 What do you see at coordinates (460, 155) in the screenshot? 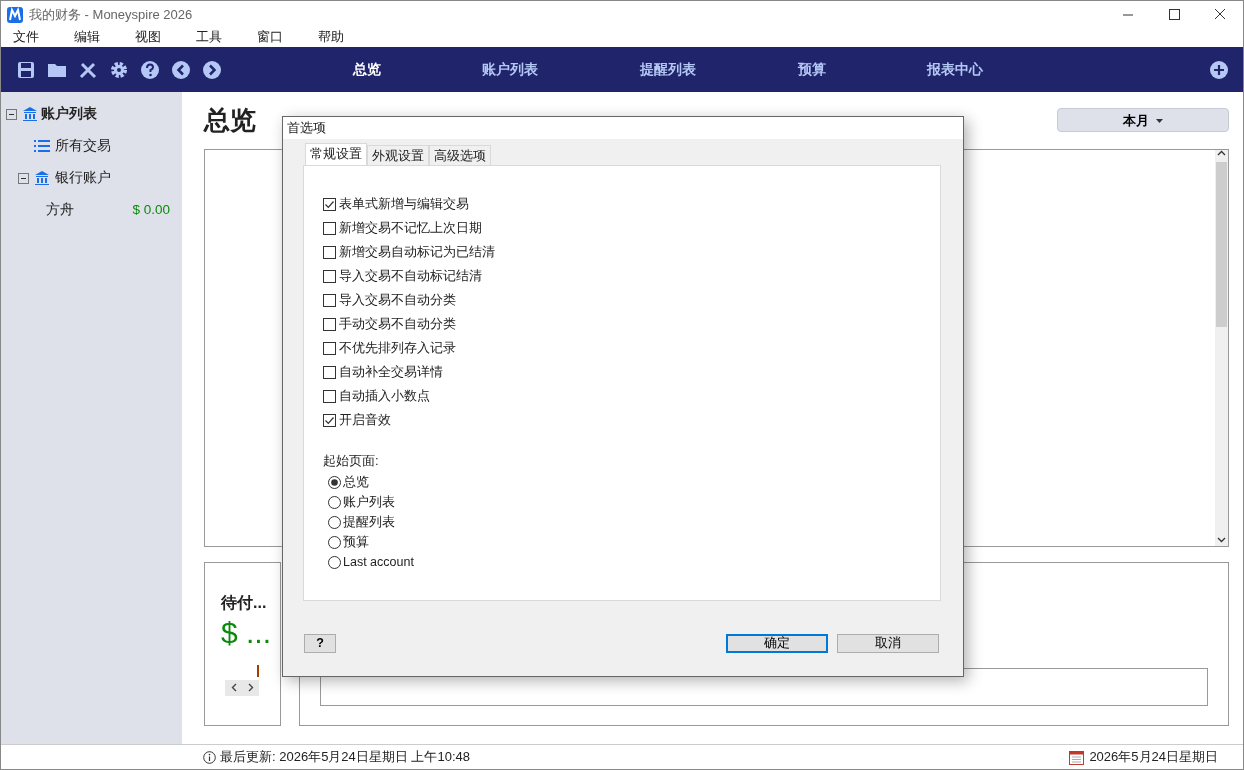
I see `dialog-tab: 高级选项` at bounding box center [460, 155].